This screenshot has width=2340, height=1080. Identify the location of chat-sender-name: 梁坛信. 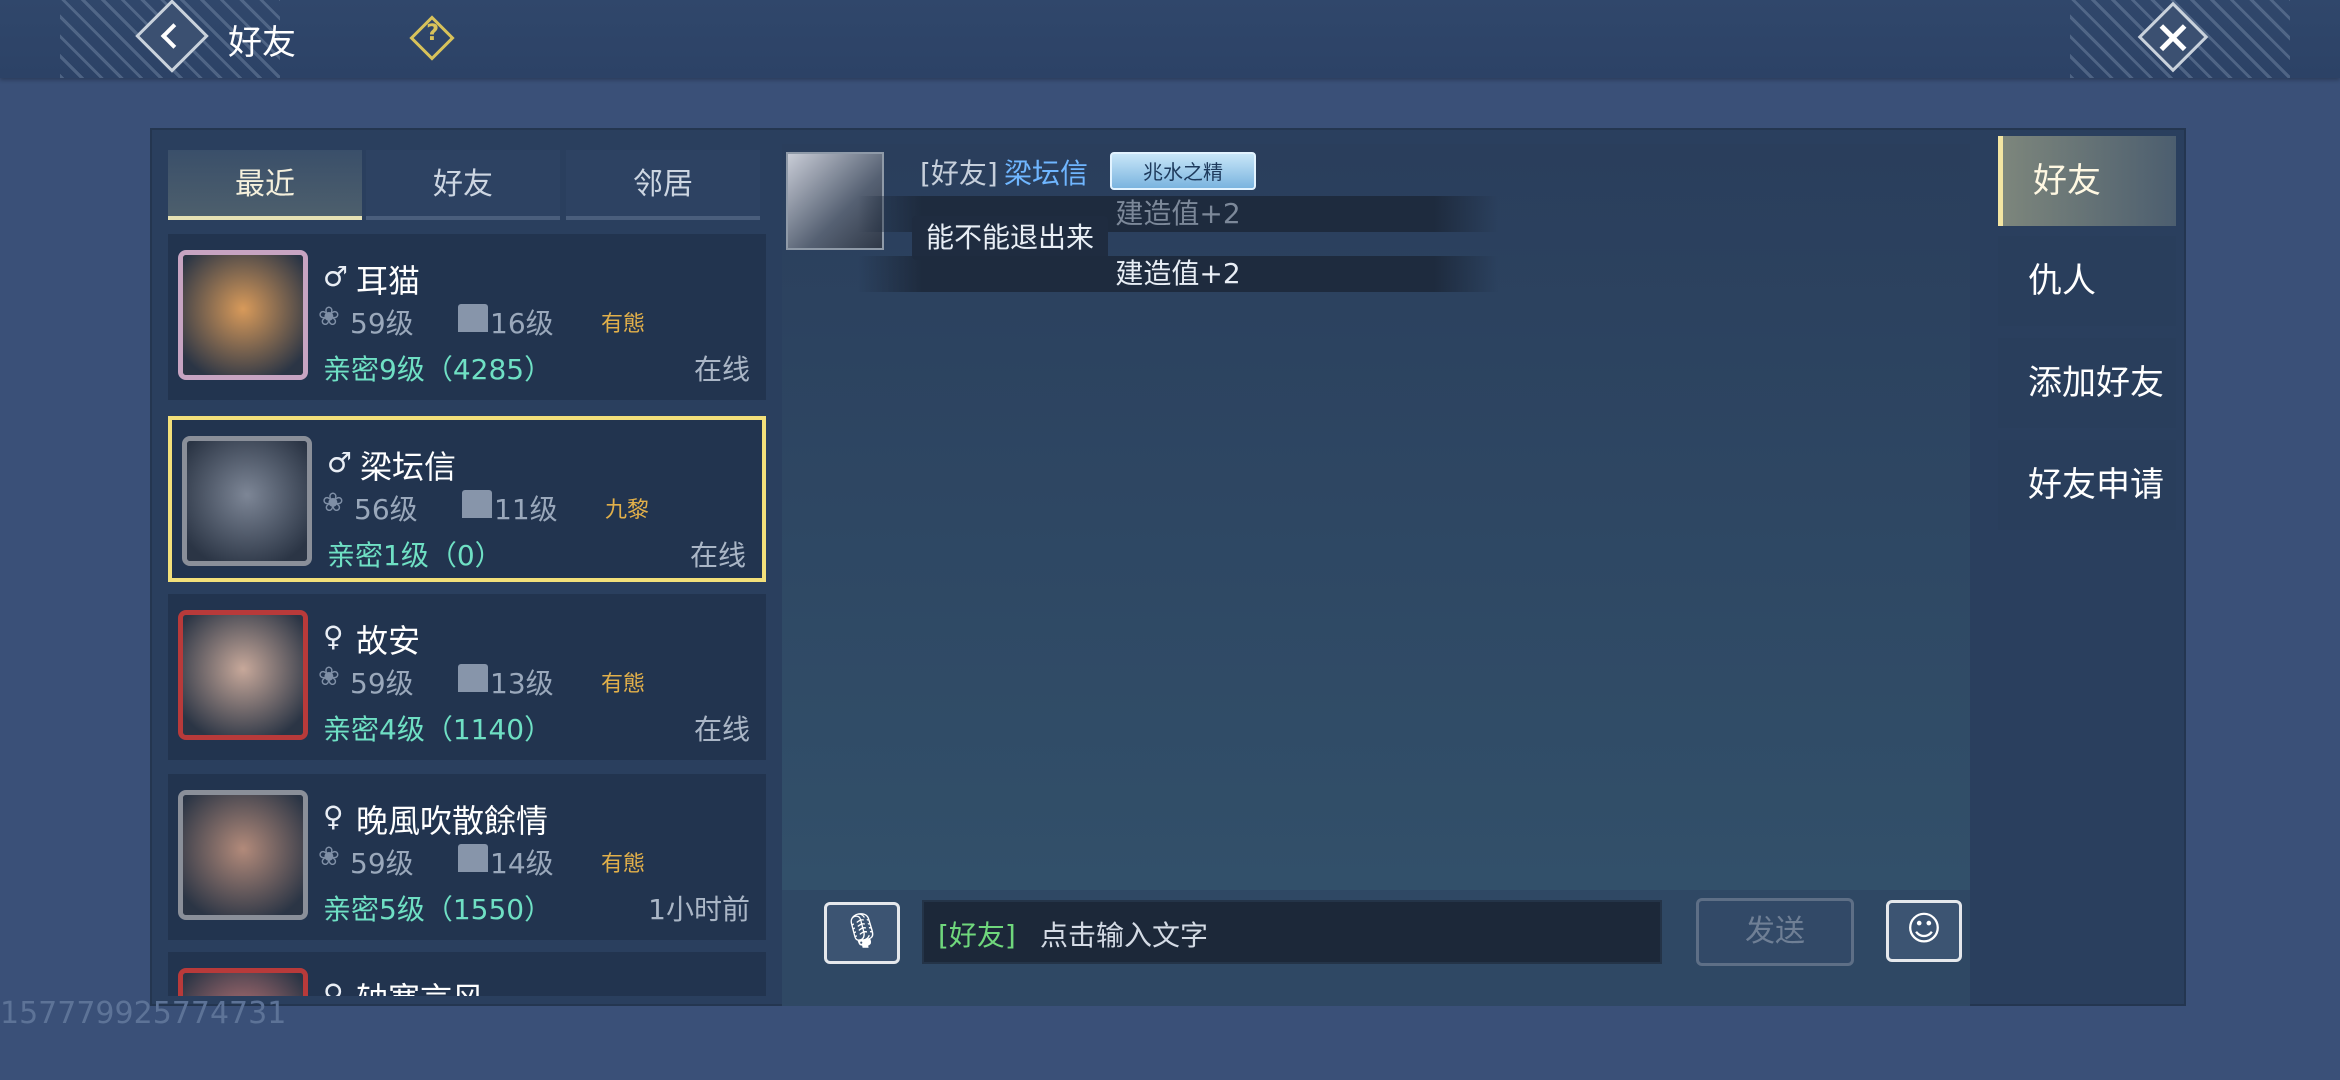
(1046, 172).